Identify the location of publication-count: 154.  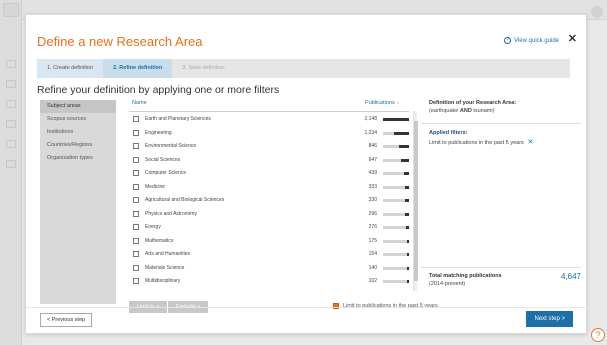
(372, 254).